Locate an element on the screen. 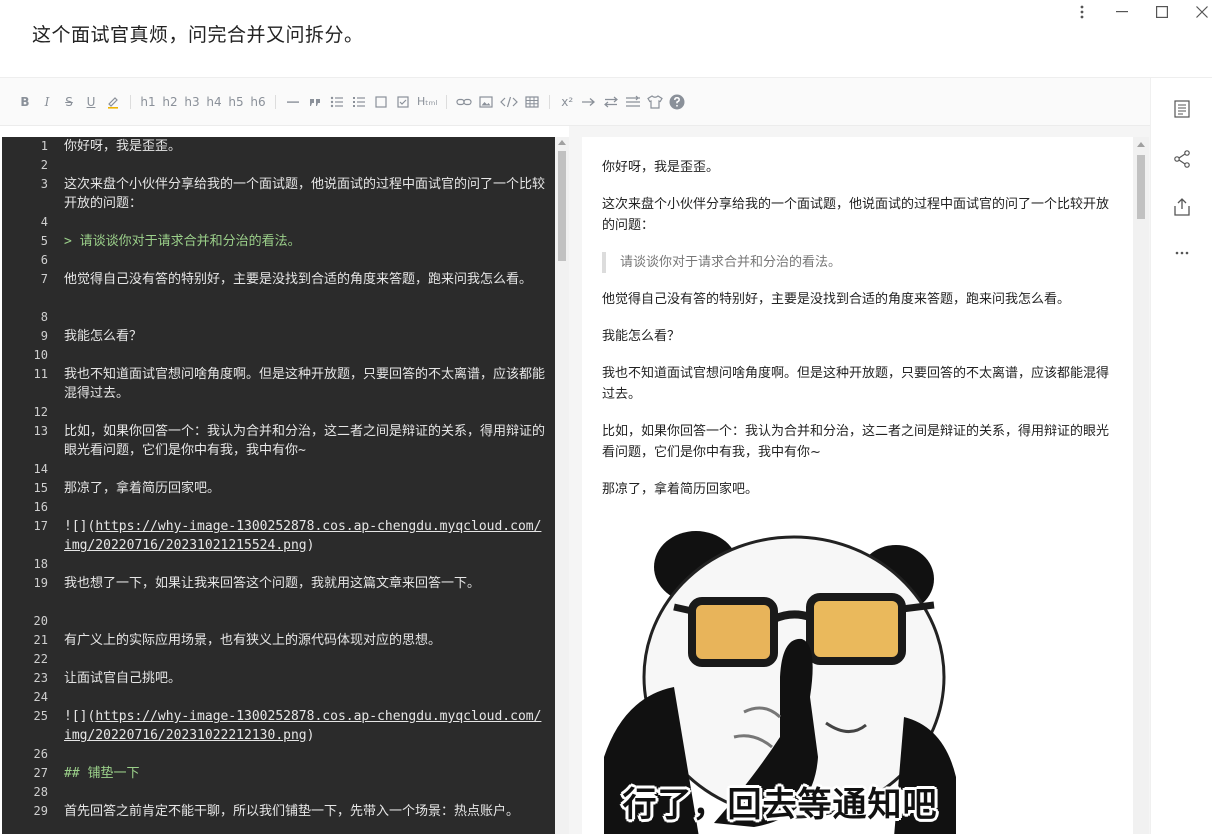  line-text: 你好呀，我是歪歪。 is located at coordinates (123, 146).